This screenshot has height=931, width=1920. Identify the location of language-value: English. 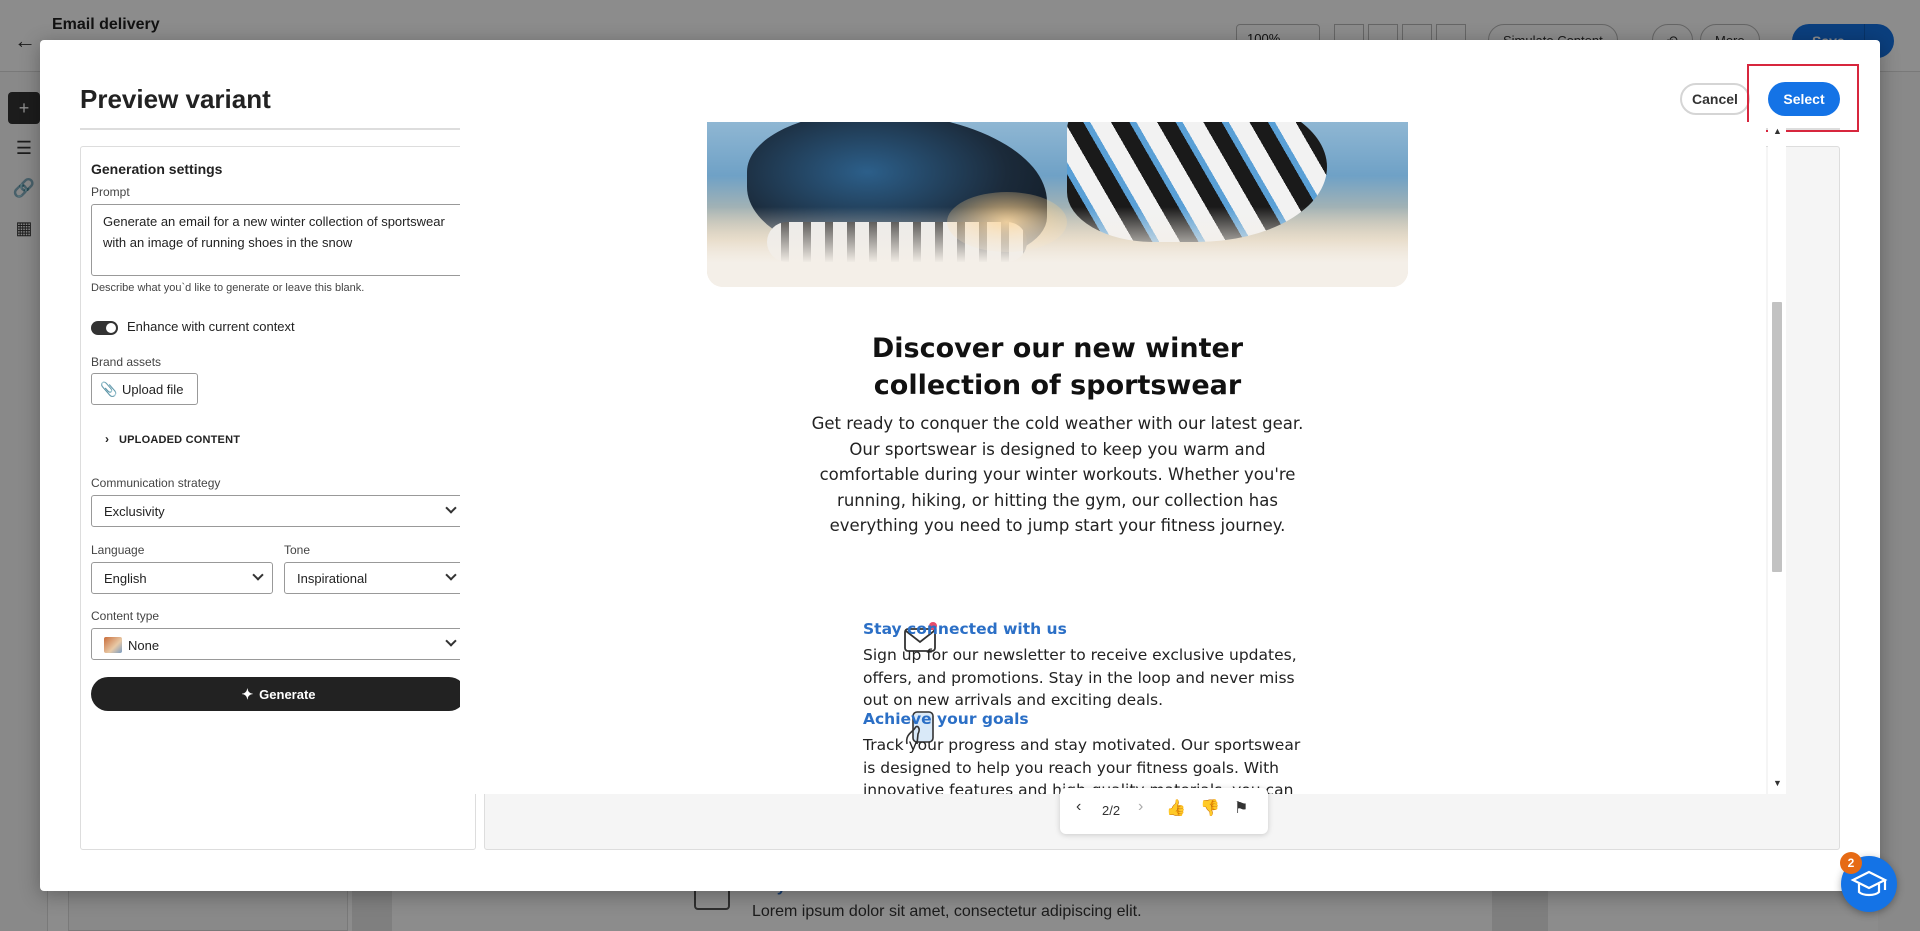
(125, 578).